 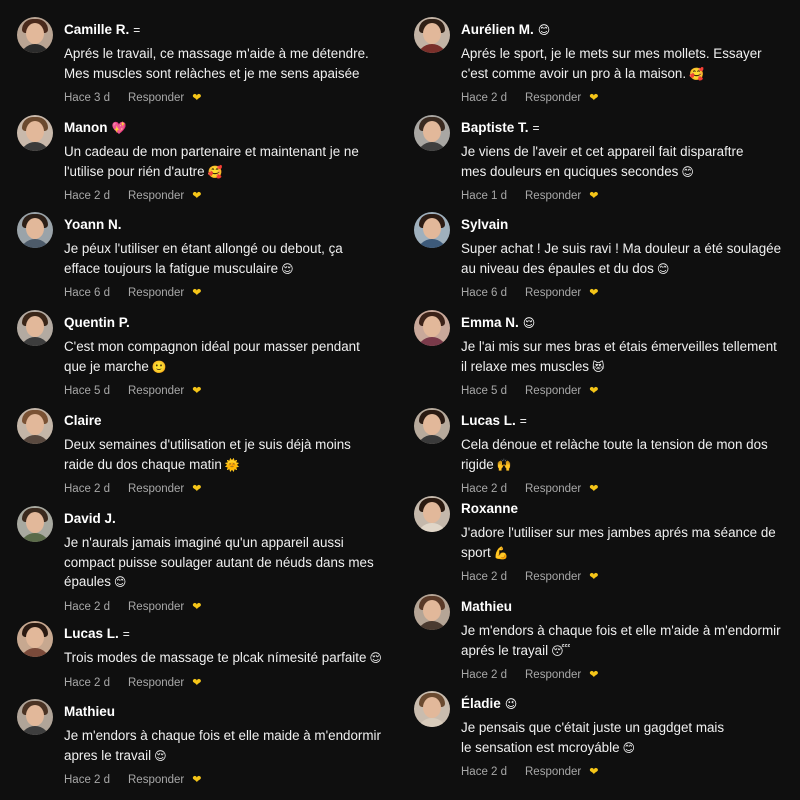 What do you see at coordinates (495, 127) in the screenshot?
I see `commenter-name: Baptiste T.` at bounding box center [495, 127].